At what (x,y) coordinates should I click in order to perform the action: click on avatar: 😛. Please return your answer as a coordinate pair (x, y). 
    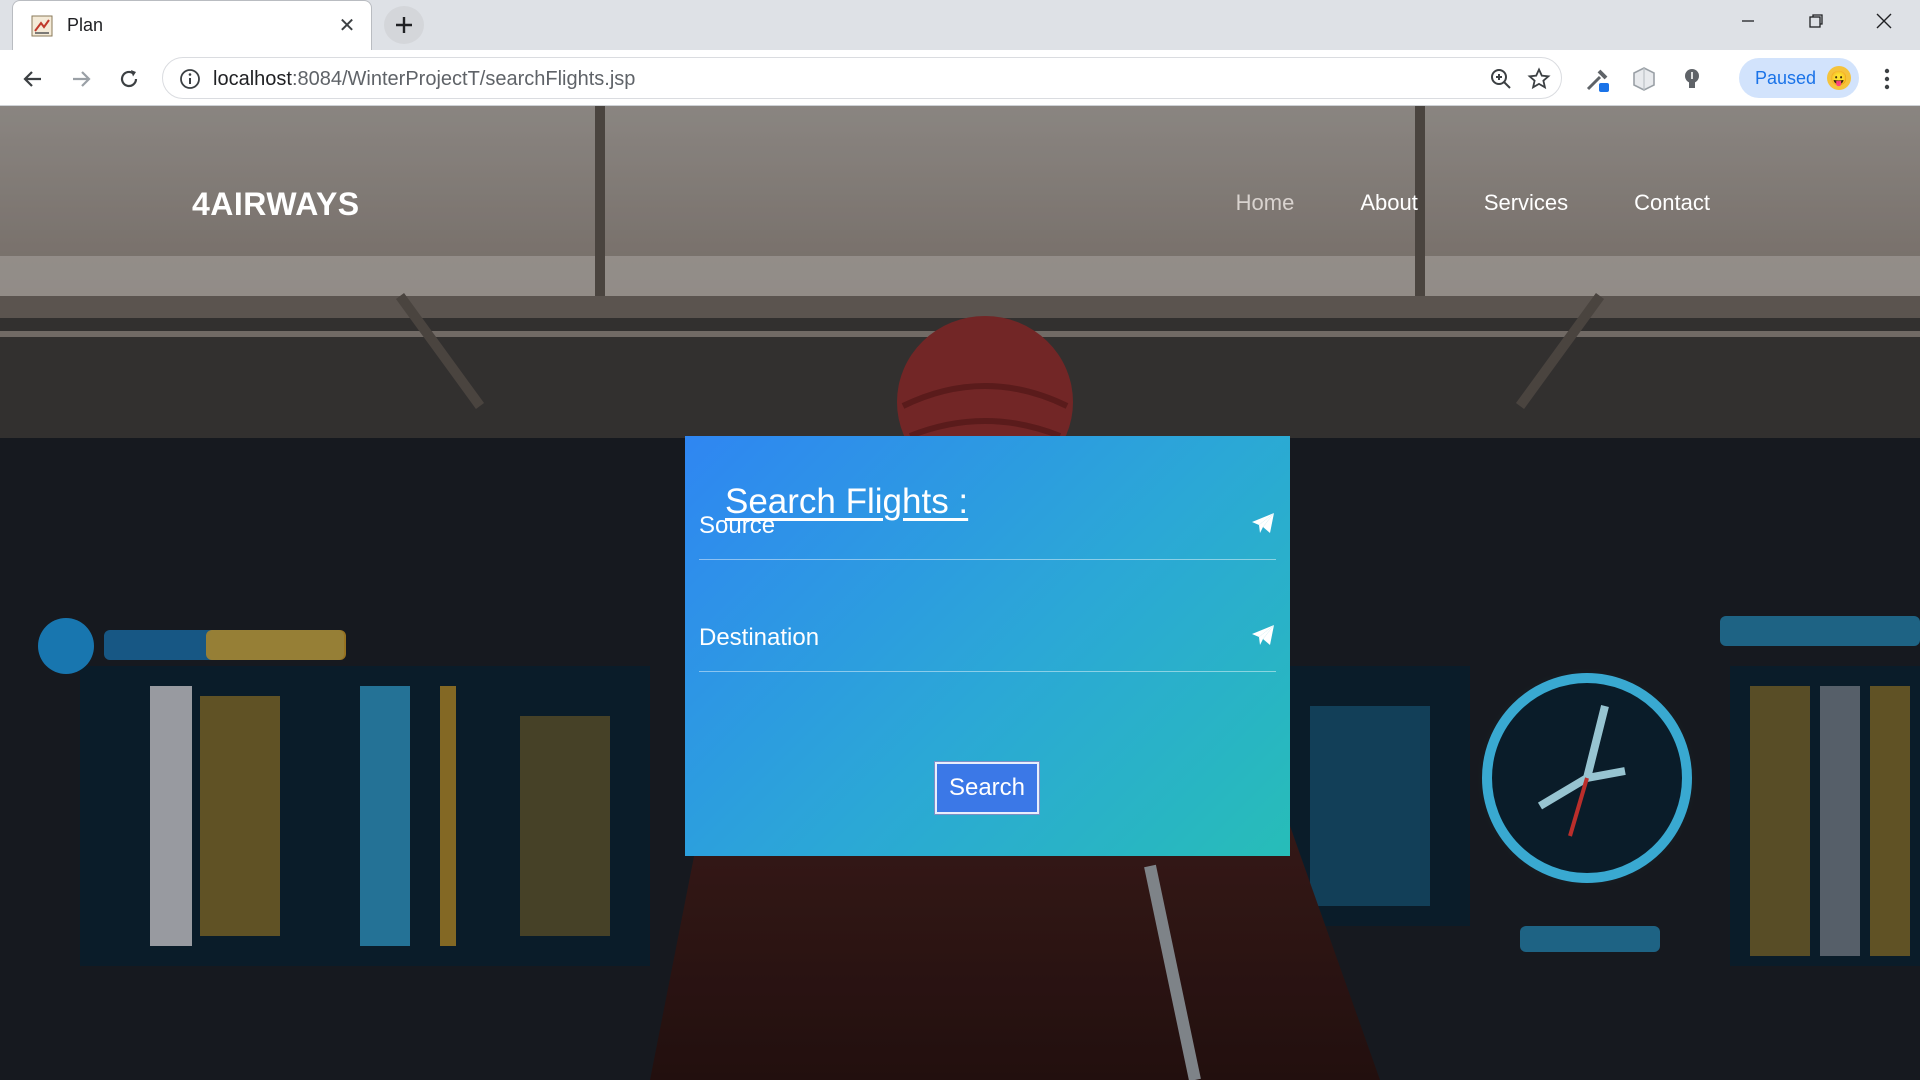
    Looking at the image, I should click on (1839, 78).